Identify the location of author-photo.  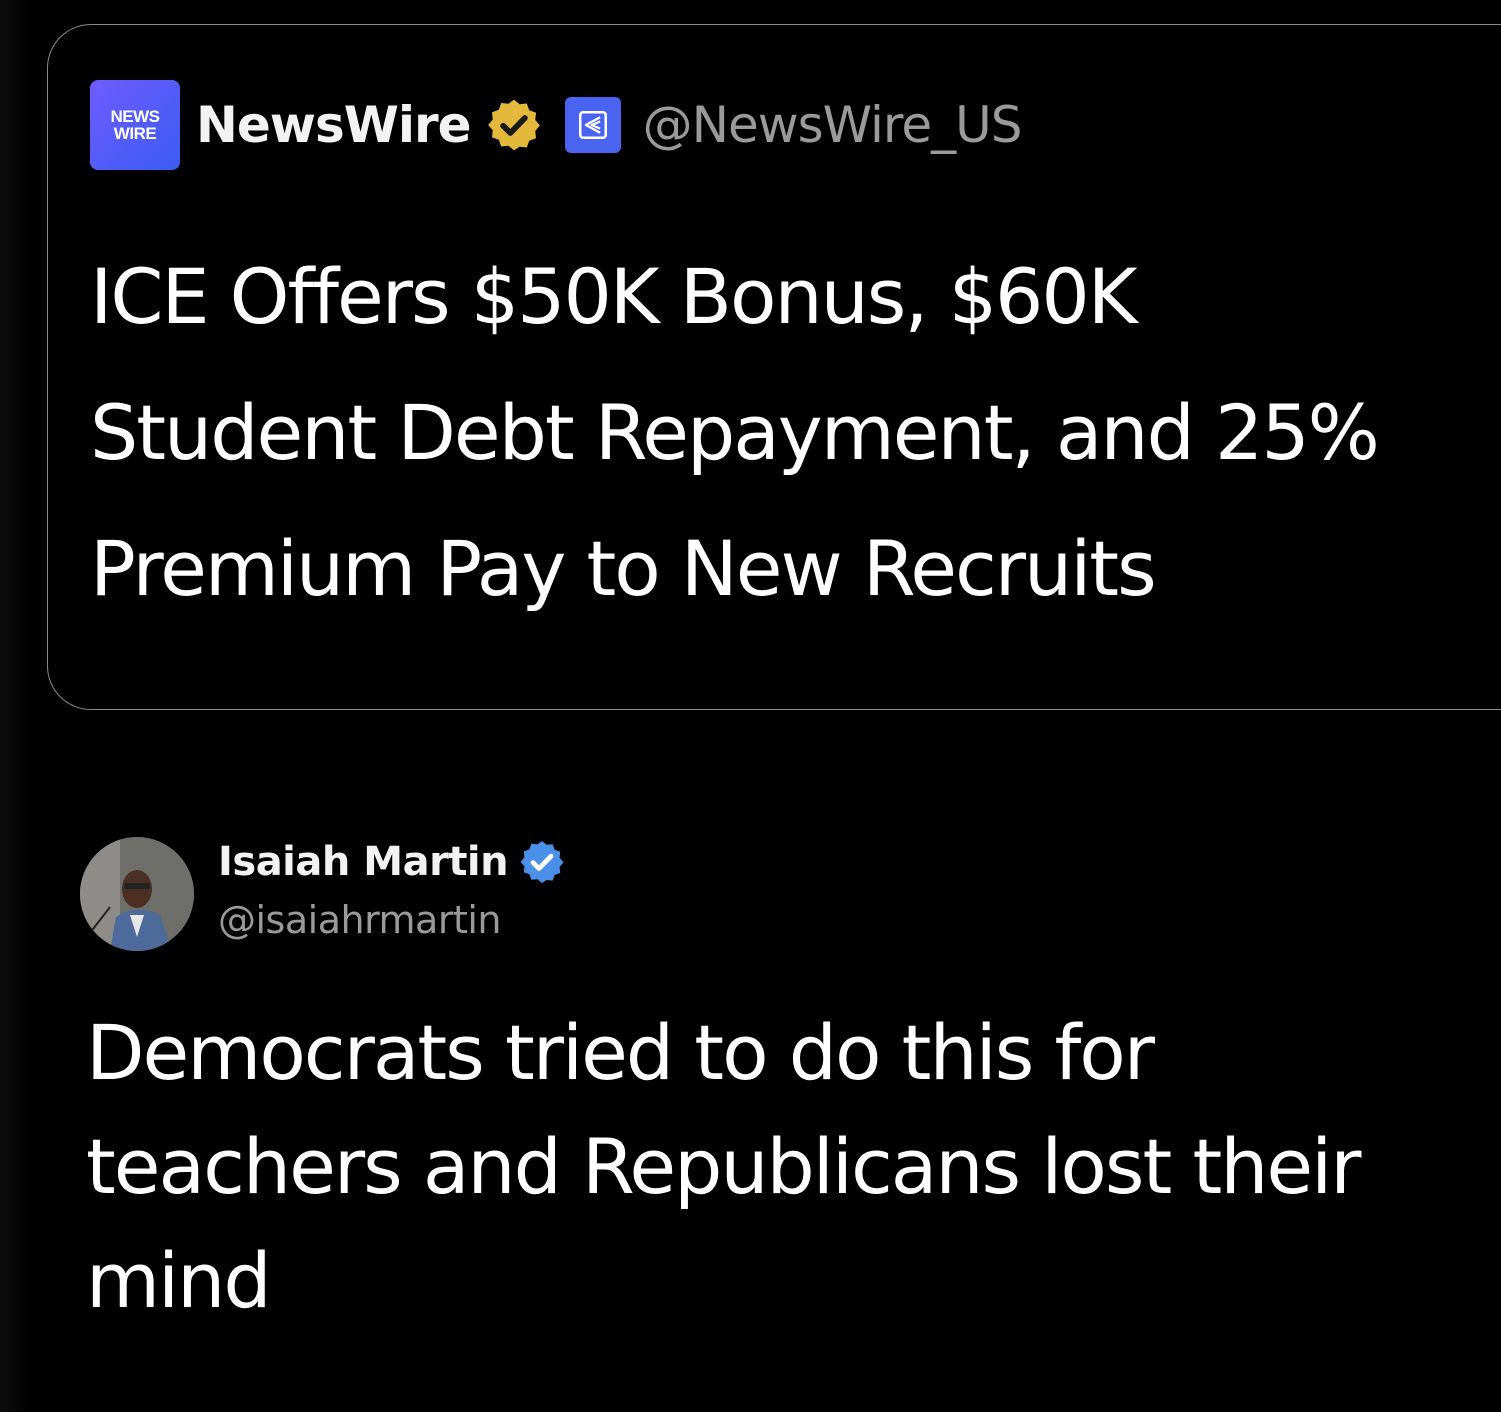
(137, 894).